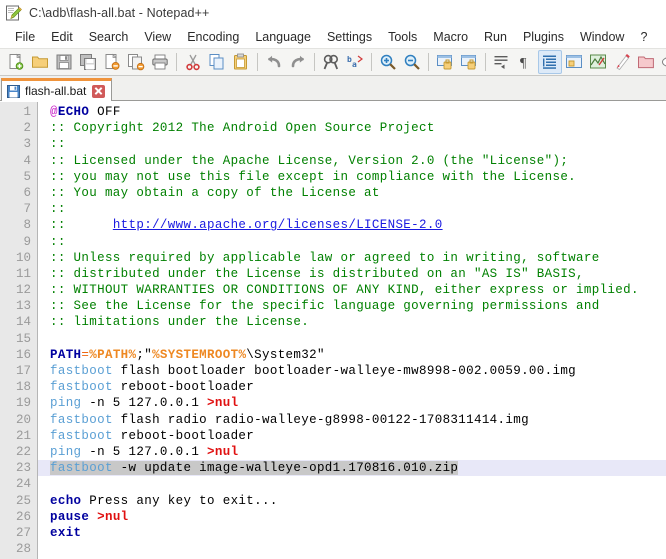 The height and width of the screenshot is (559, 666). Describe the element at coordinates (598, 62) in the screenshot. I see `toolbar-button-document-map` at that location.